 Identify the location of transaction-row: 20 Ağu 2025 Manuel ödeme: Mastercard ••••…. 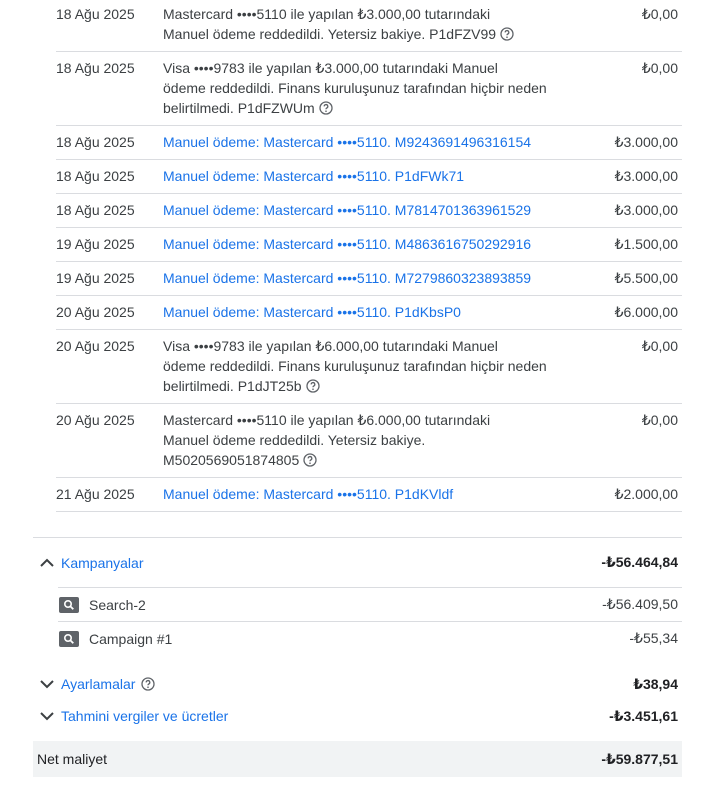
(369, 313).